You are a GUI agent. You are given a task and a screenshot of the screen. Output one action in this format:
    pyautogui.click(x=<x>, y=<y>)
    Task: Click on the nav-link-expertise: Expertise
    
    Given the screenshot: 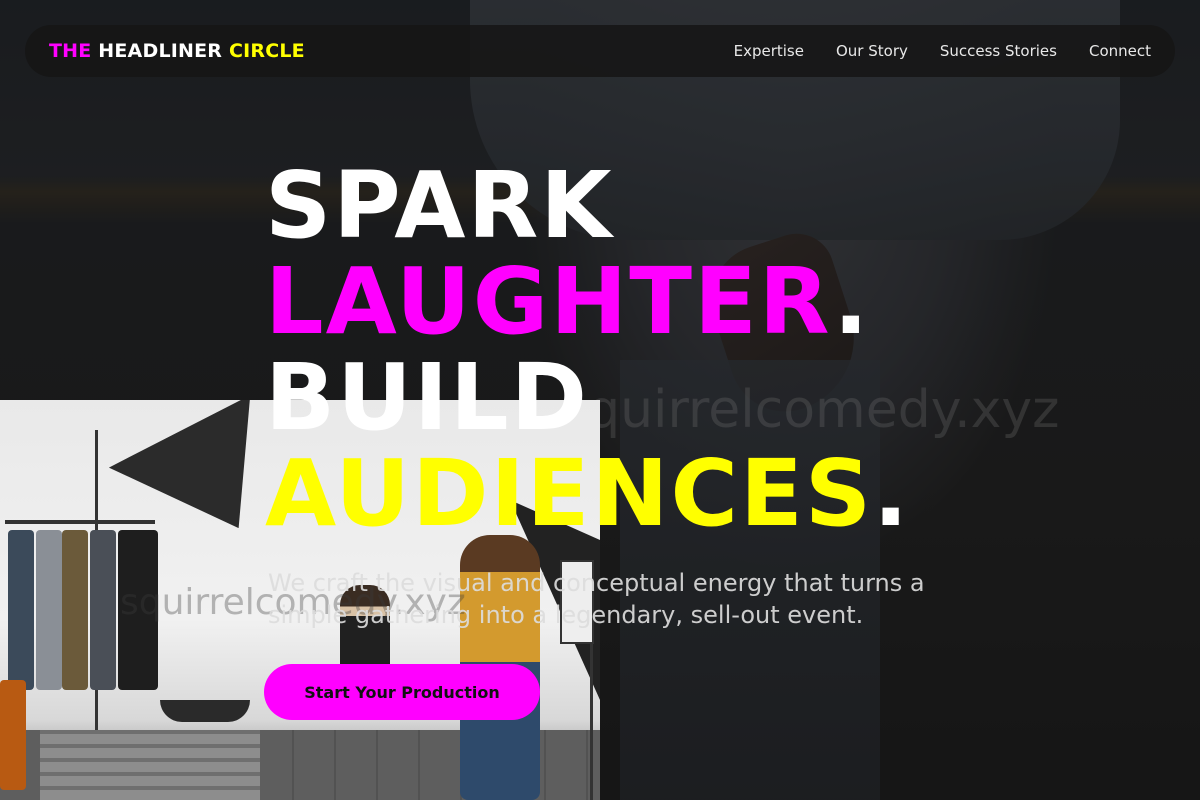 What is the action you would take?
    pyautogui.click(x=769, y=51)
    